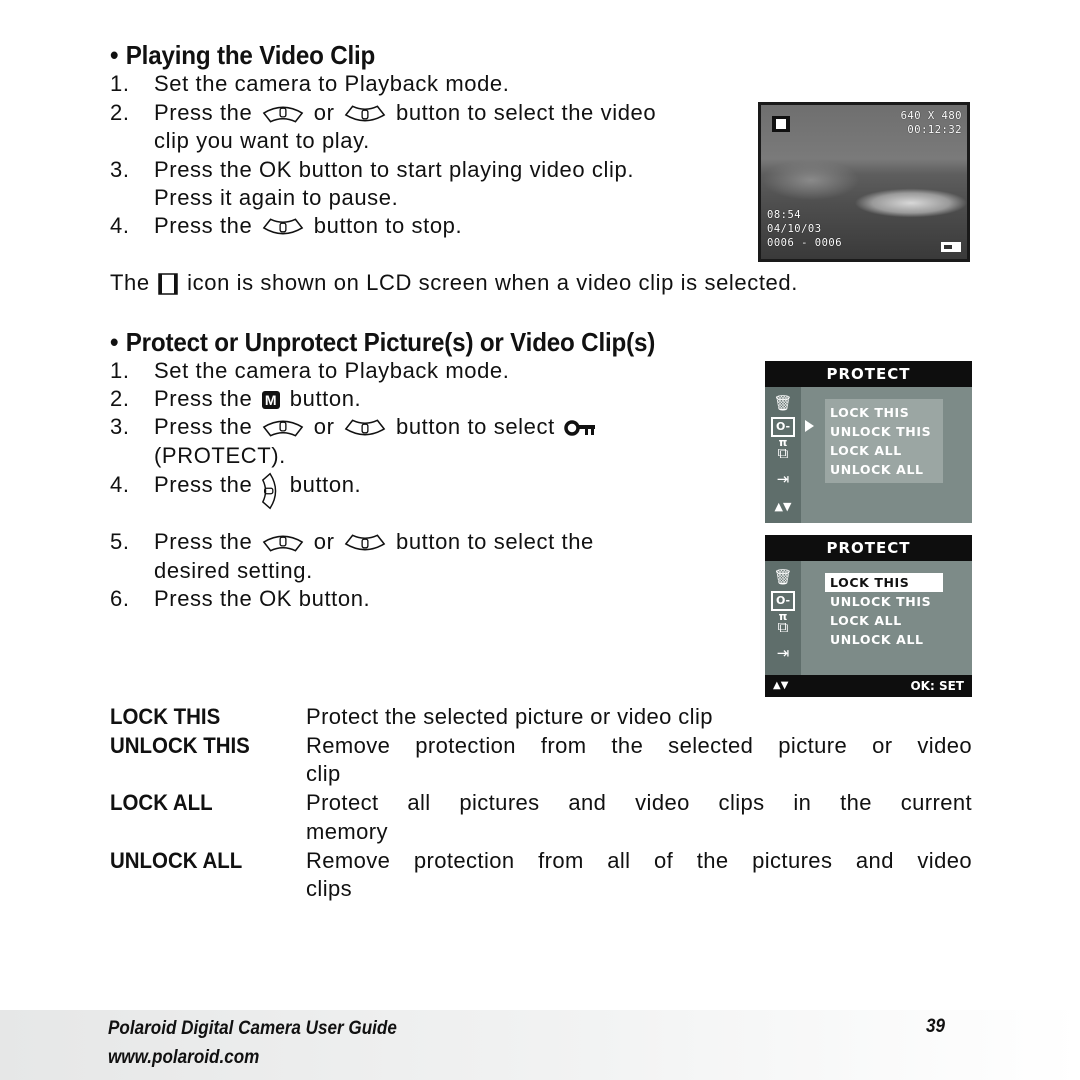  Describe the element at coordinates (868, 686) in the screenshot. I see `menu-footer: ▲▼ OK: SET` at that location.